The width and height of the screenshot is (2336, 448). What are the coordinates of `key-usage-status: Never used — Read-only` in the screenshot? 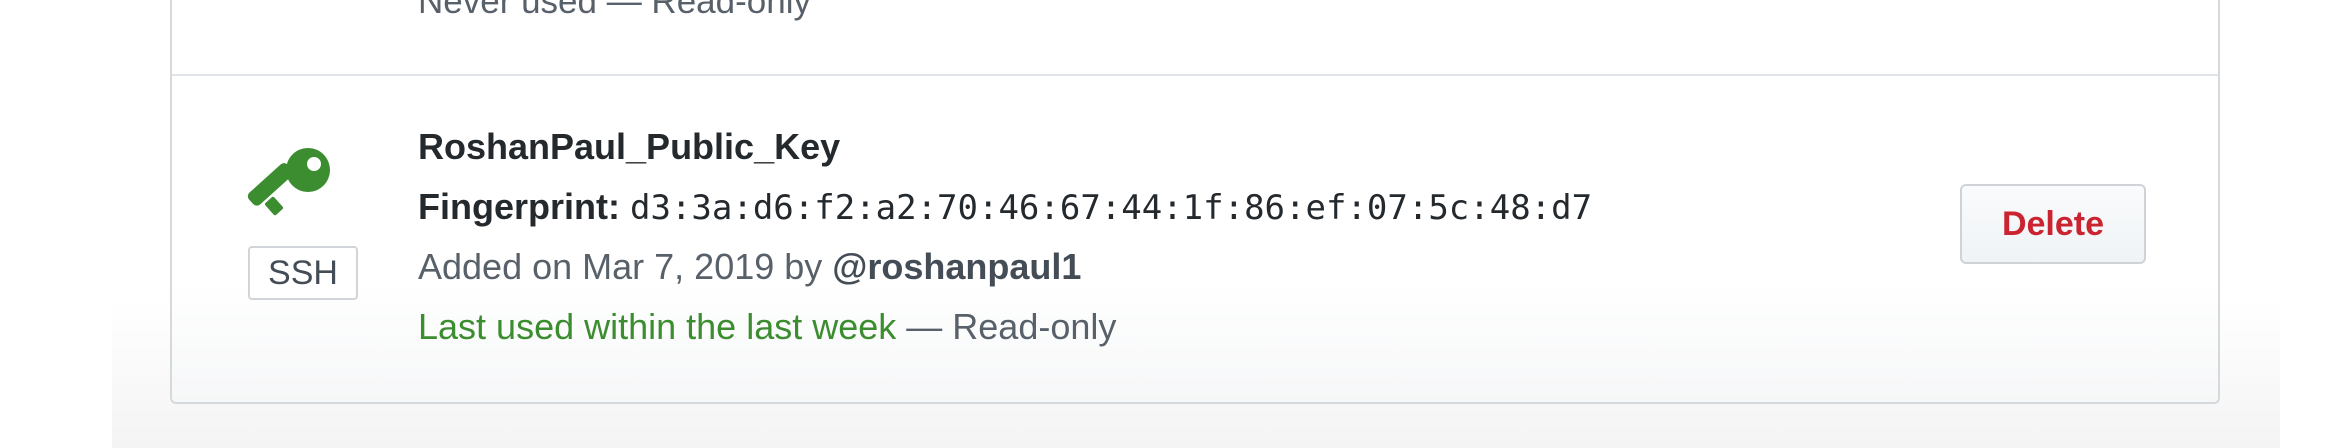 It's located at (614, 10).